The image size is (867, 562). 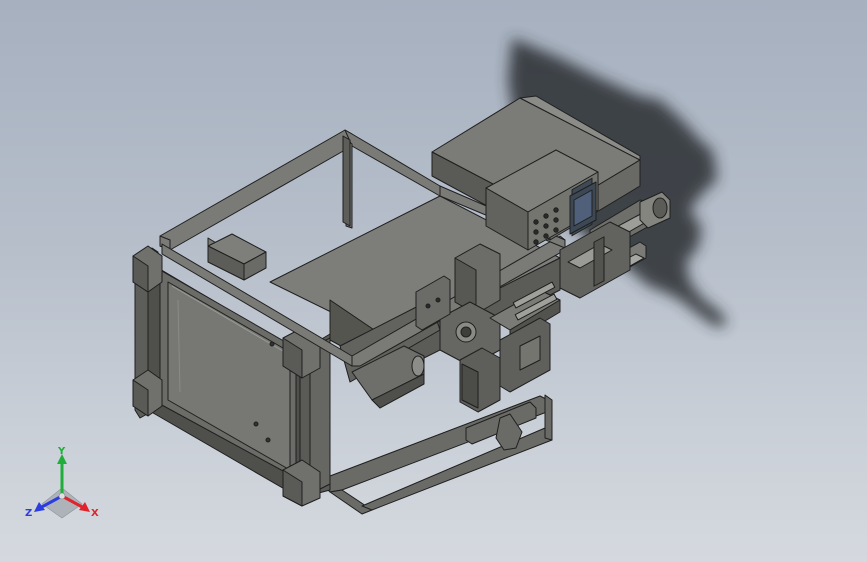 I want to click on z-axis-label: Z, so click(x=28, y=513).